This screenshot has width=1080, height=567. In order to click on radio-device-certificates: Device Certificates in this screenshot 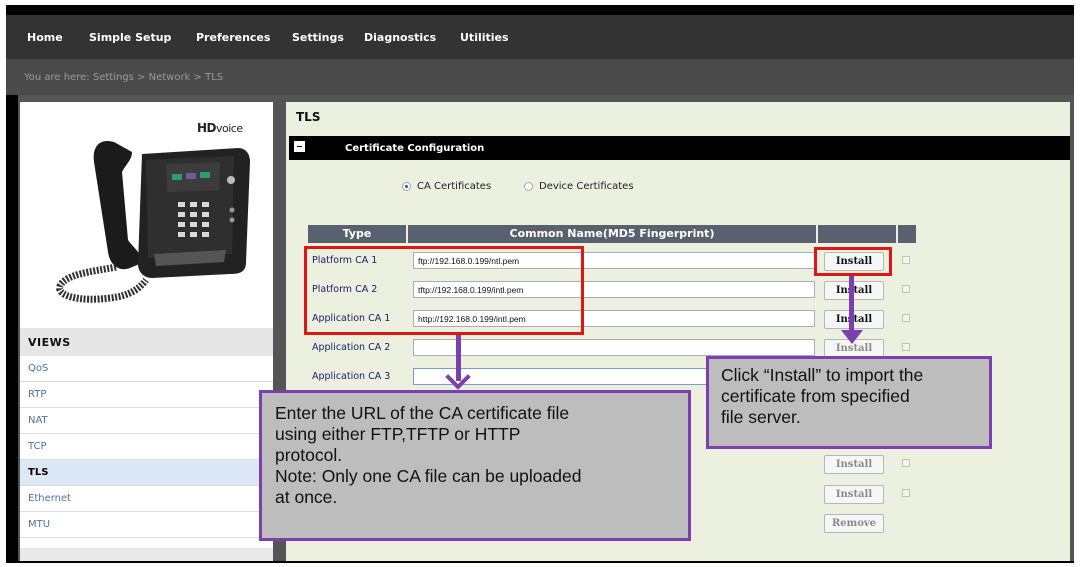, I will do `click(579, 186)`.